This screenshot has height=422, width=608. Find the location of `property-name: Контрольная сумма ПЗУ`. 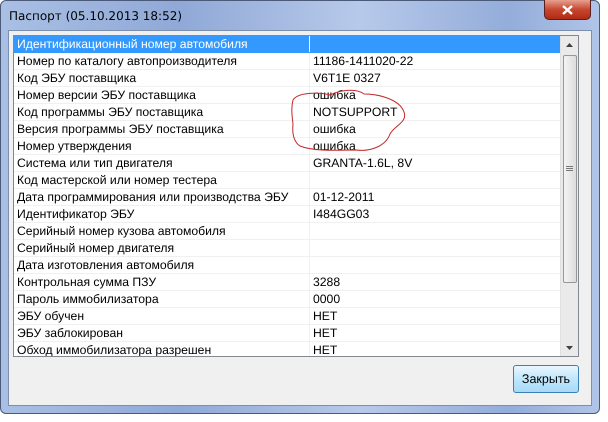

property-name: Контрольная сумма ПЗУ is located at coordinates (162, 282).